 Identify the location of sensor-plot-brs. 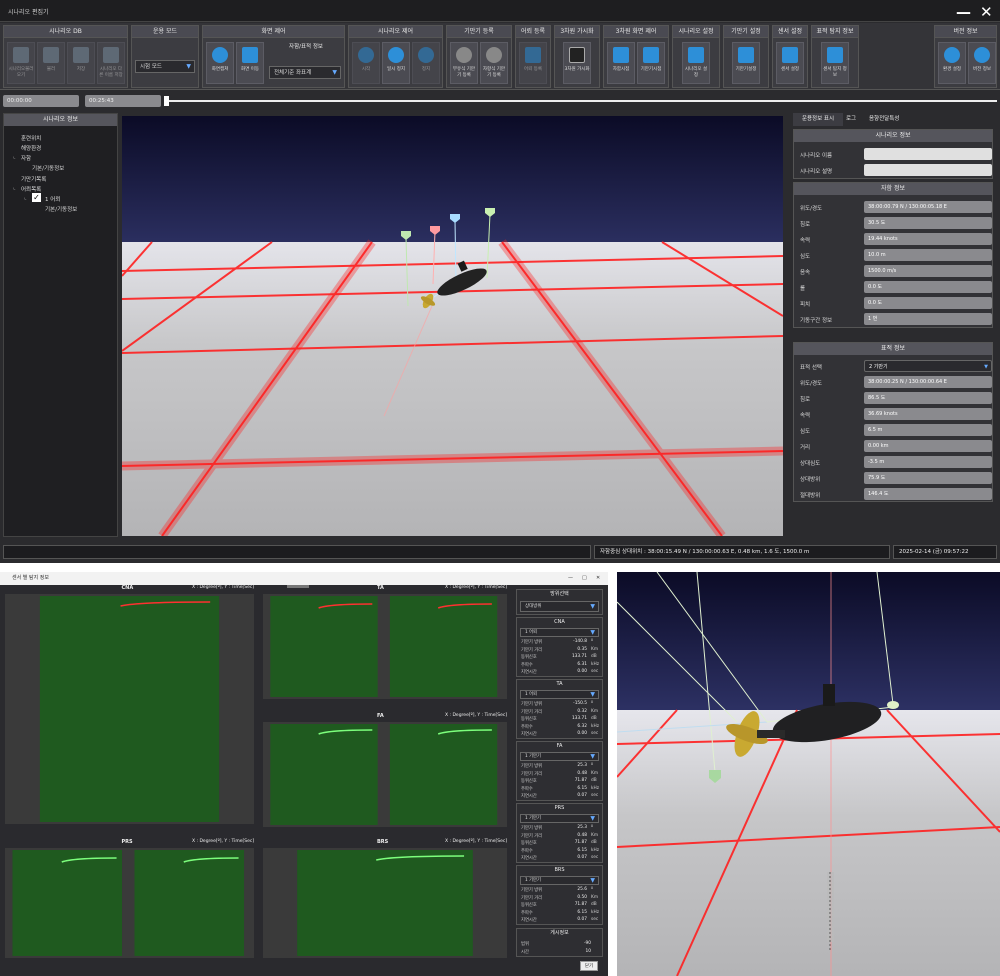
(385, 903).